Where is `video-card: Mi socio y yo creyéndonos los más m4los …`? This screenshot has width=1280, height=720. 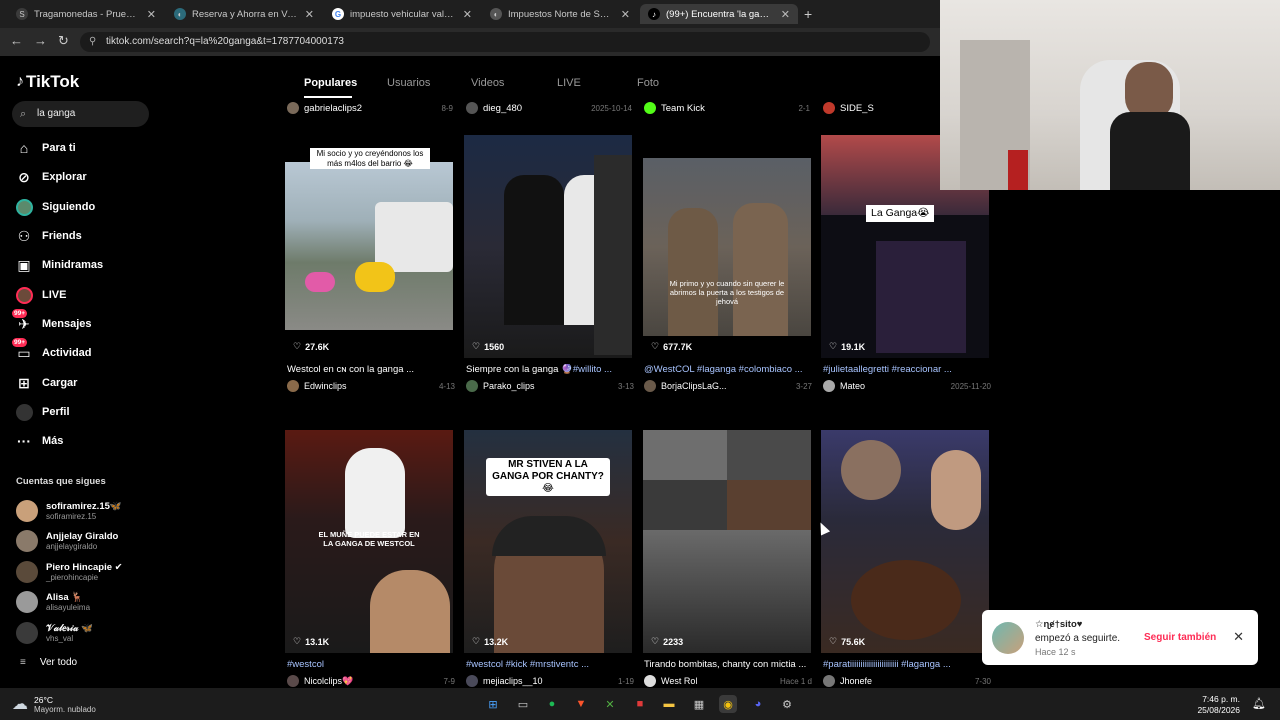
video-card: Mi socio y yo creyéndonos los más m4los … is located at coordinates (369, 246).